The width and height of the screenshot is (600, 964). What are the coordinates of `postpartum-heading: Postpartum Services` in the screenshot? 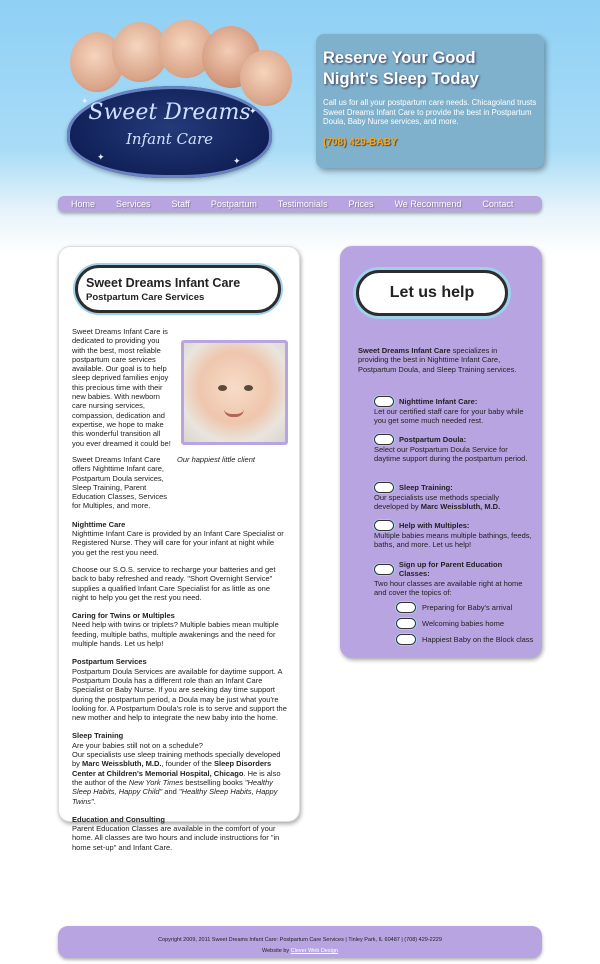 It's located at (109, 662).